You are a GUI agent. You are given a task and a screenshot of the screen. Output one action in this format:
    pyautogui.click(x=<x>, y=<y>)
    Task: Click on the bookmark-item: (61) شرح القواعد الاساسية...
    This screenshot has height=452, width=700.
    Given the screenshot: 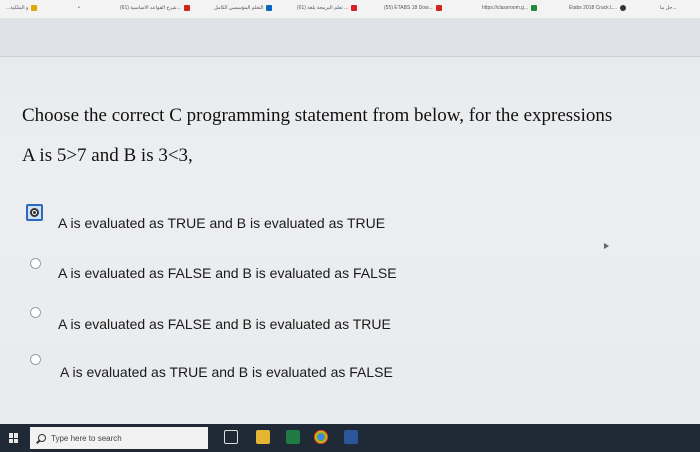 What is the action you would take?
    pyautogui.click(x=155, y=8)
    